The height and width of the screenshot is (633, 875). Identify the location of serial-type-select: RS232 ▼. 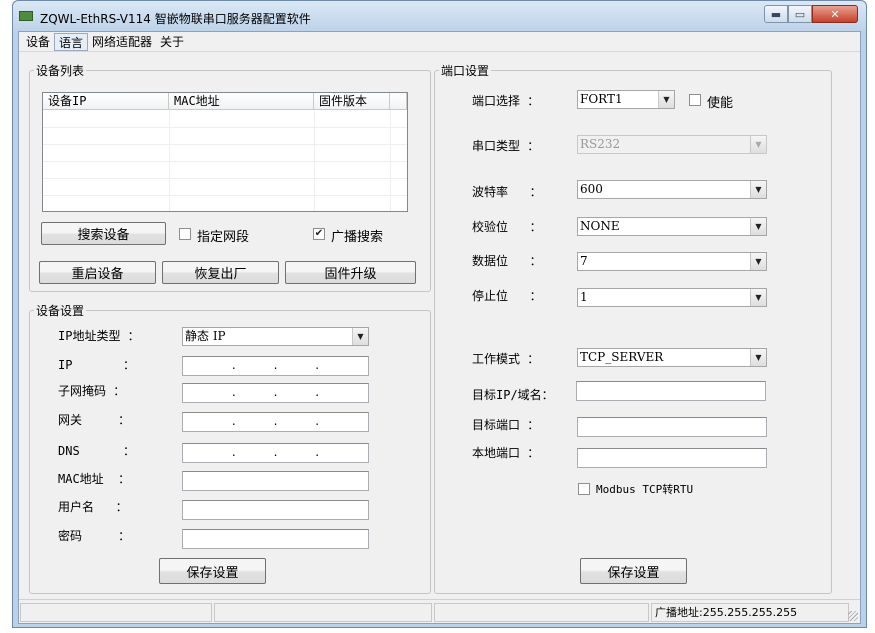
(672, 144).